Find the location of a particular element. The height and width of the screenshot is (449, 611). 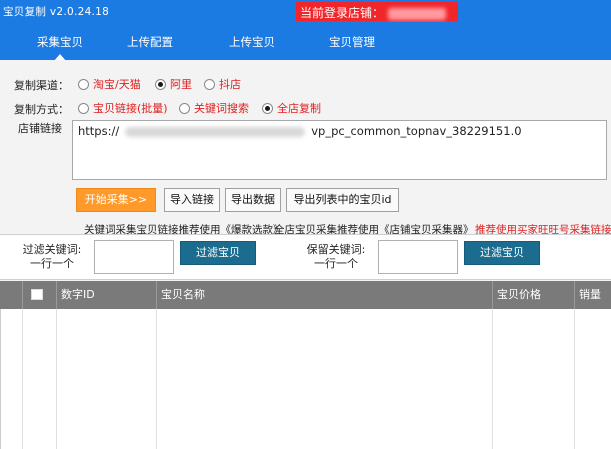

filter-panel: 过滤关键词: 一行一个 过滤宝贝 保留关键词: 一行一个 过滤宝贝 is located at coordinates (305, 257).